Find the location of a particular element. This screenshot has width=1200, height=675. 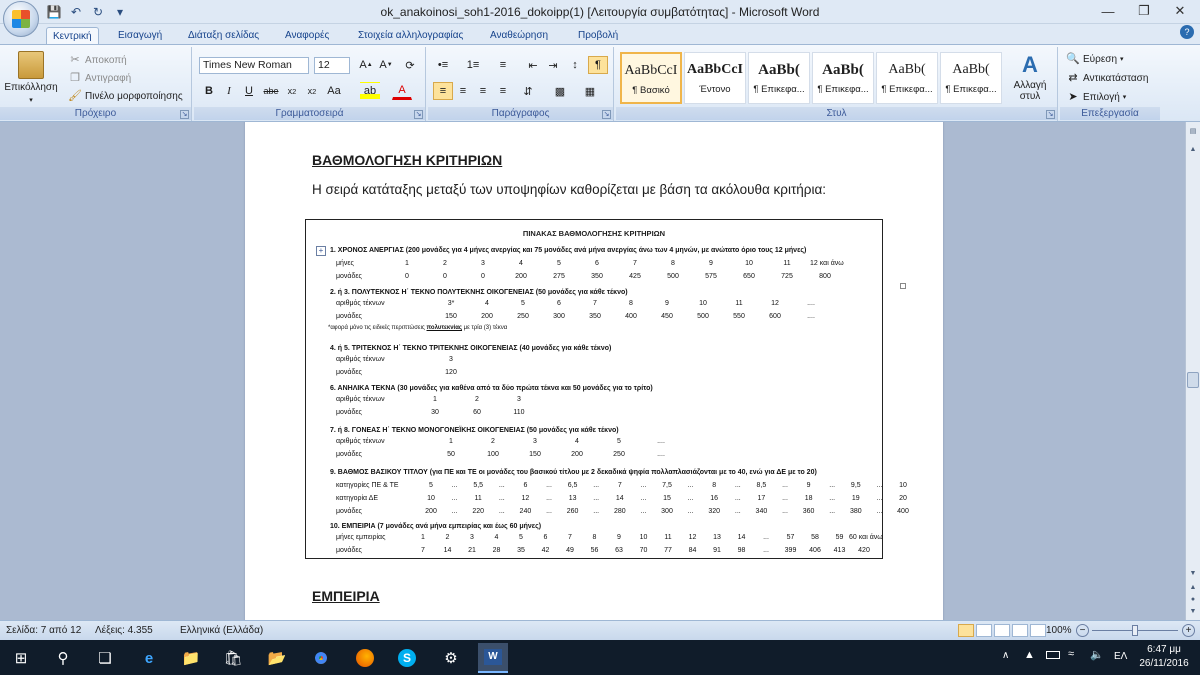

clock-time: 6:47 μμ is located at coordinates (1164, 649).